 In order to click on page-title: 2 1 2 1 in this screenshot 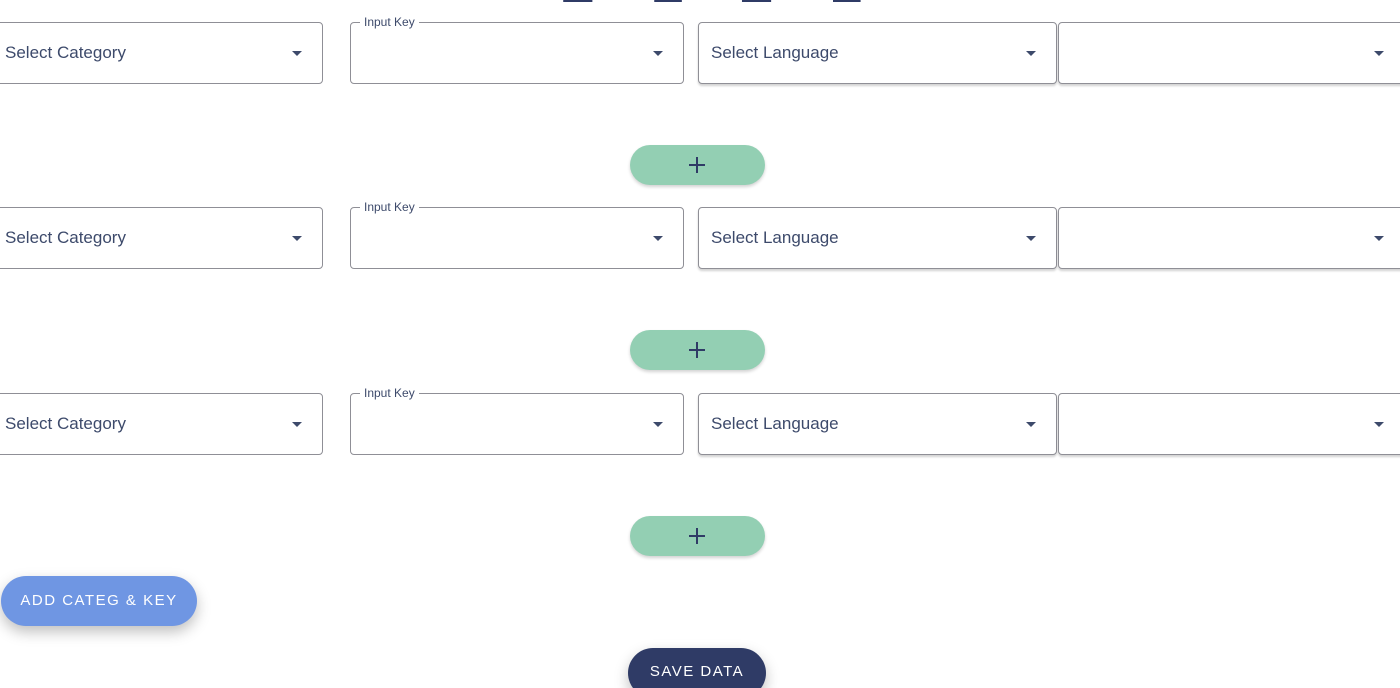, I will do `click(712, 6)`.